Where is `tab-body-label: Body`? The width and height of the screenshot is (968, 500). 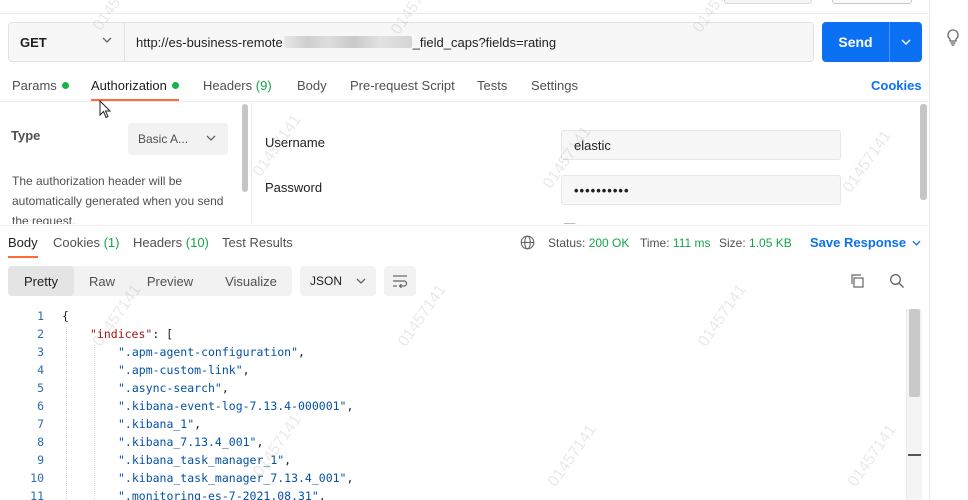
tab-body-label: Body is located at coordinates (312, 85).